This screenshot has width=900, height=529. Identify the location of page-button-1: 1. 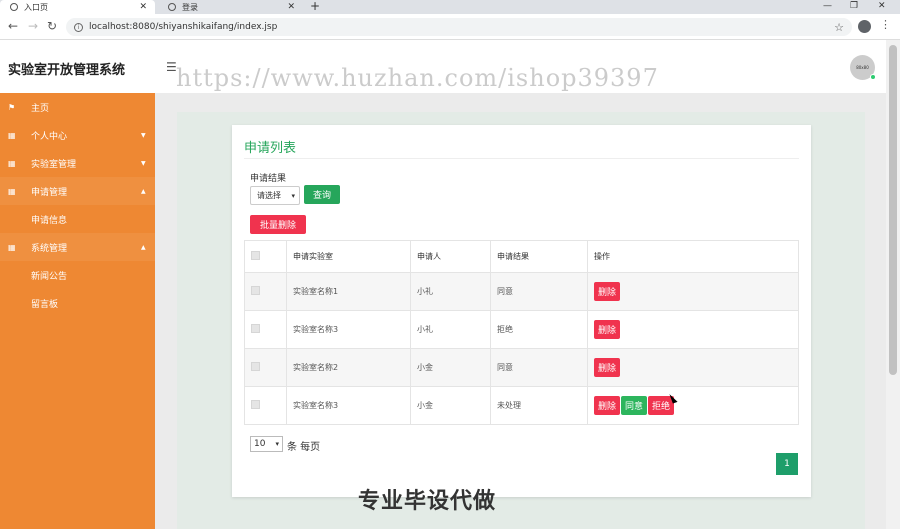
(787, 464).